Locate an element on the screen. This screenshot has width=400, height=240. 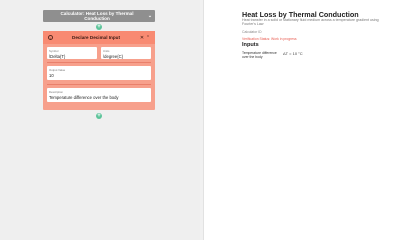
output-value-field: Output Value 10 is located at coordinates (99, 73).